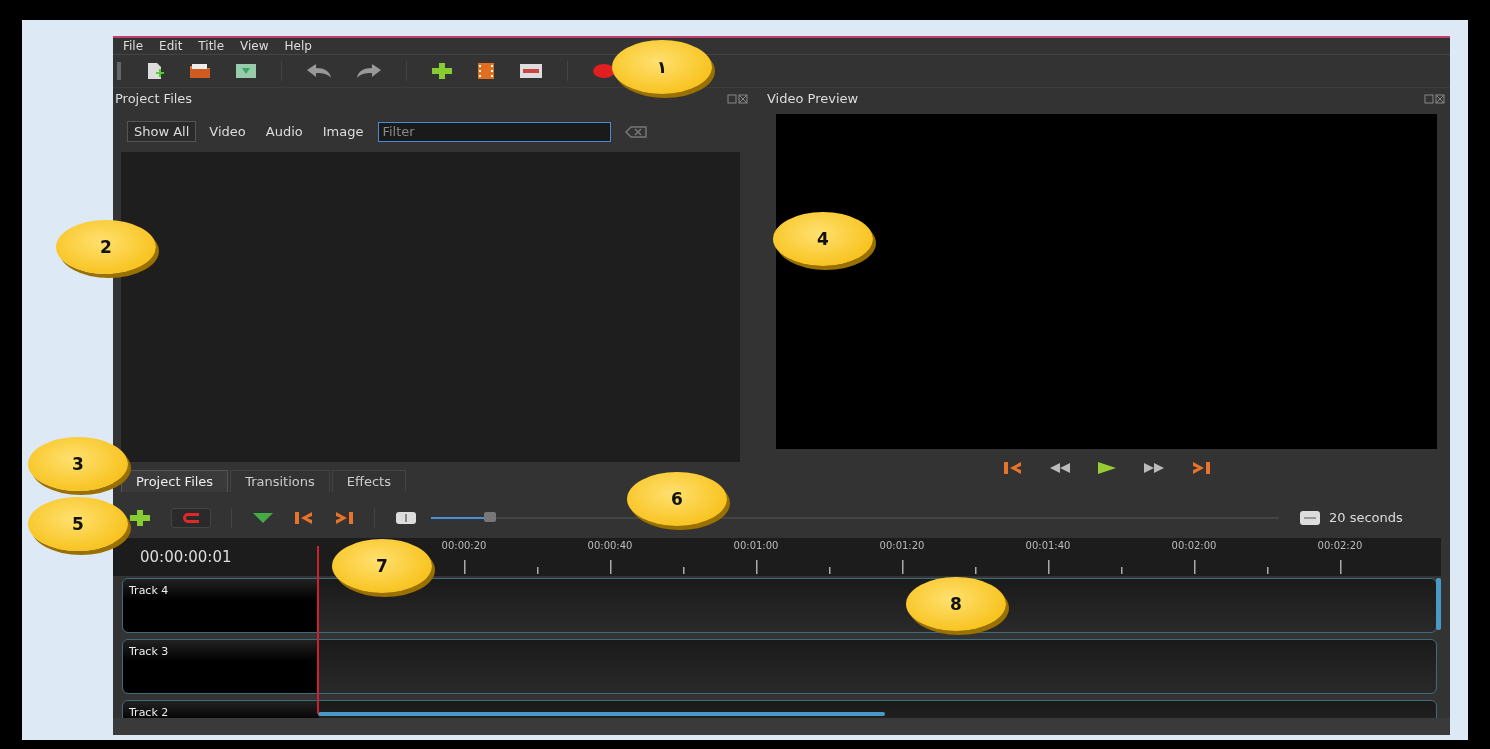  Describe the element at coordinates (902, 546) in the screenshot. I see `ruler-label: 00:01:20` at that location.